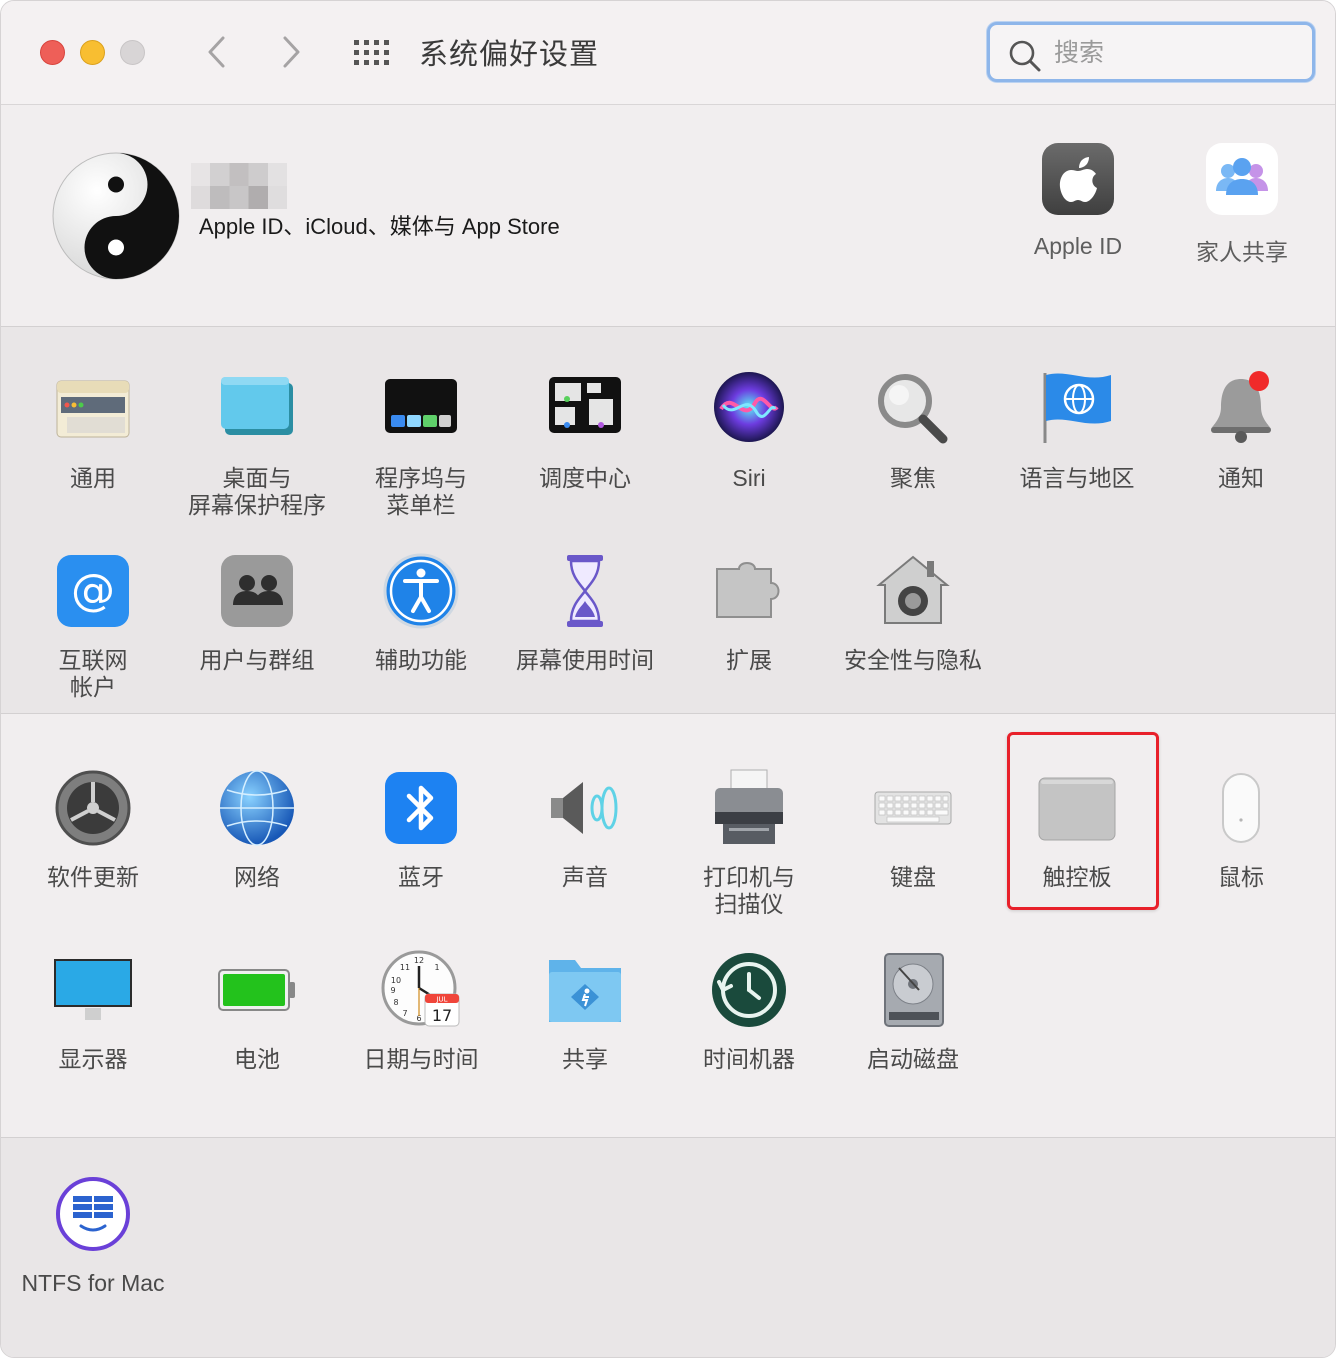 The height and width of the screenshot is (1358, 1336). What do you see at coordinates (52, 52) in the screenshot?
I see `close-button` at bounding box center [52, 52].